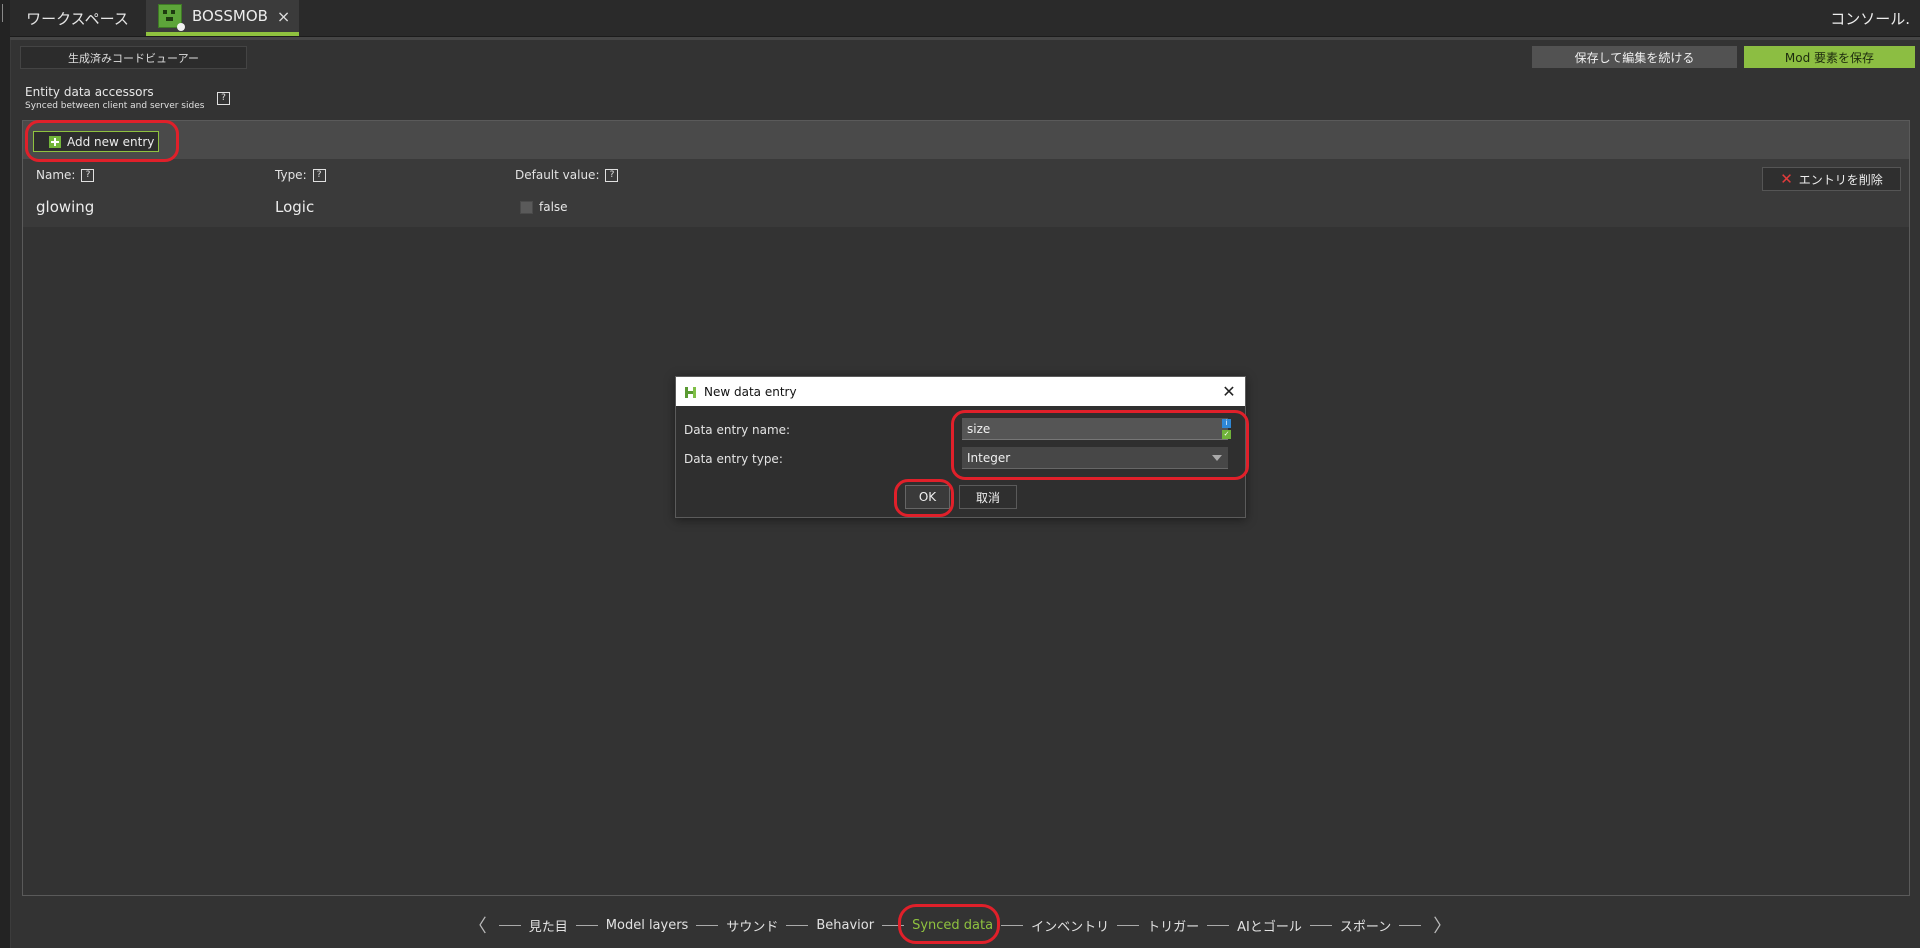 The height and width of the screenshot is (948, 1920). Describe the element at coordinates (115, 106) in the screenshot. I see `section-subtitle: Synced between client and server sides` at that location.